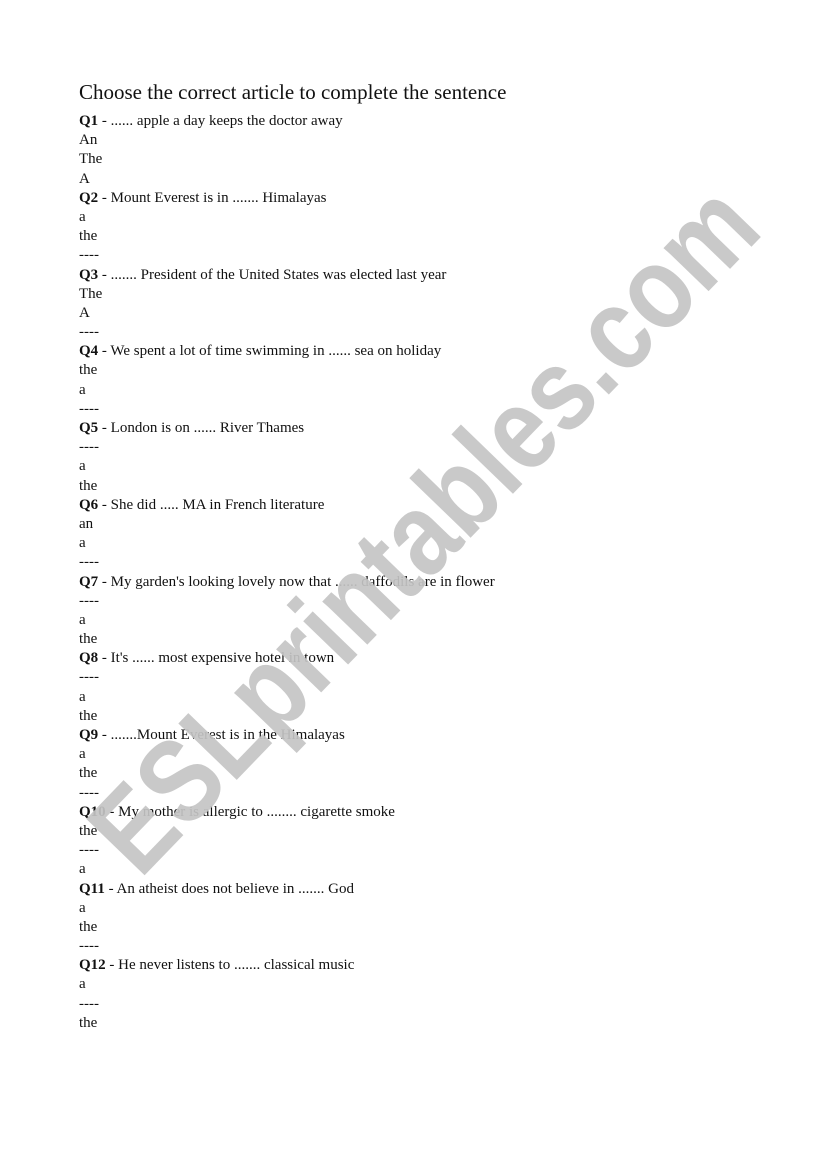  Describe the element at coordinates (89, 504) in the screenshot. I see `question-number: Q6` at that location.